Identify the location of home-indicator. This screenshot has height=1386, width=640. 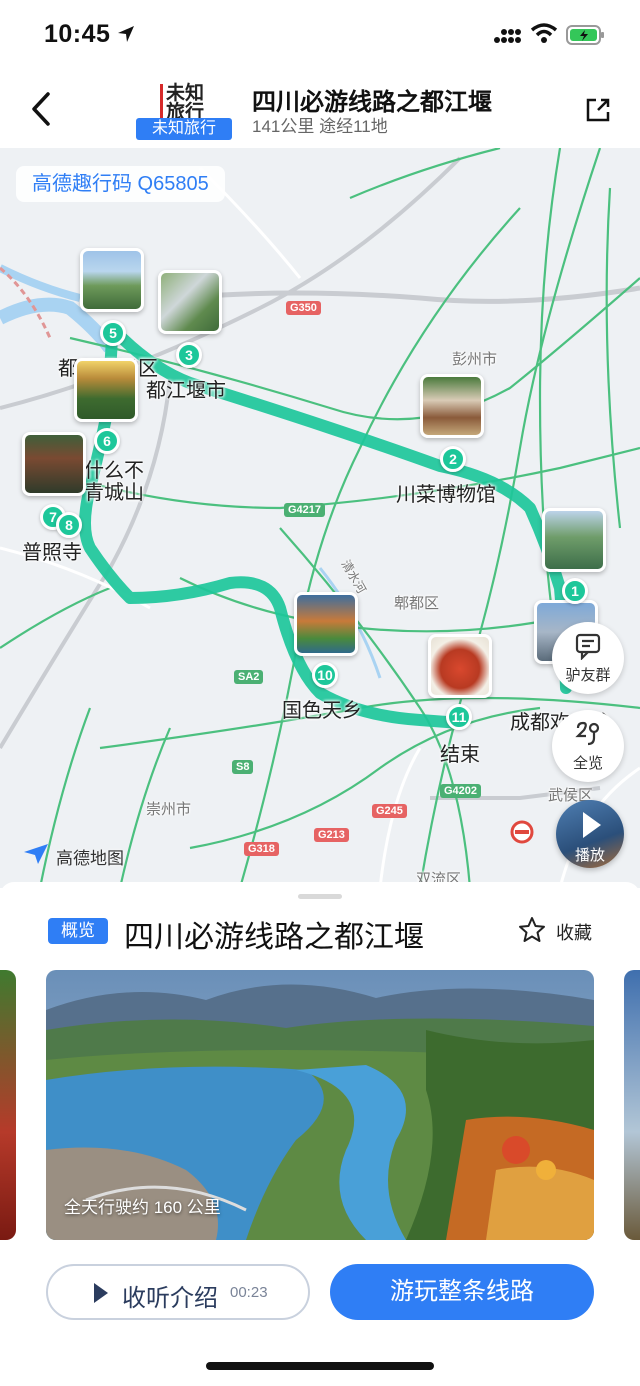
(320, 1366).